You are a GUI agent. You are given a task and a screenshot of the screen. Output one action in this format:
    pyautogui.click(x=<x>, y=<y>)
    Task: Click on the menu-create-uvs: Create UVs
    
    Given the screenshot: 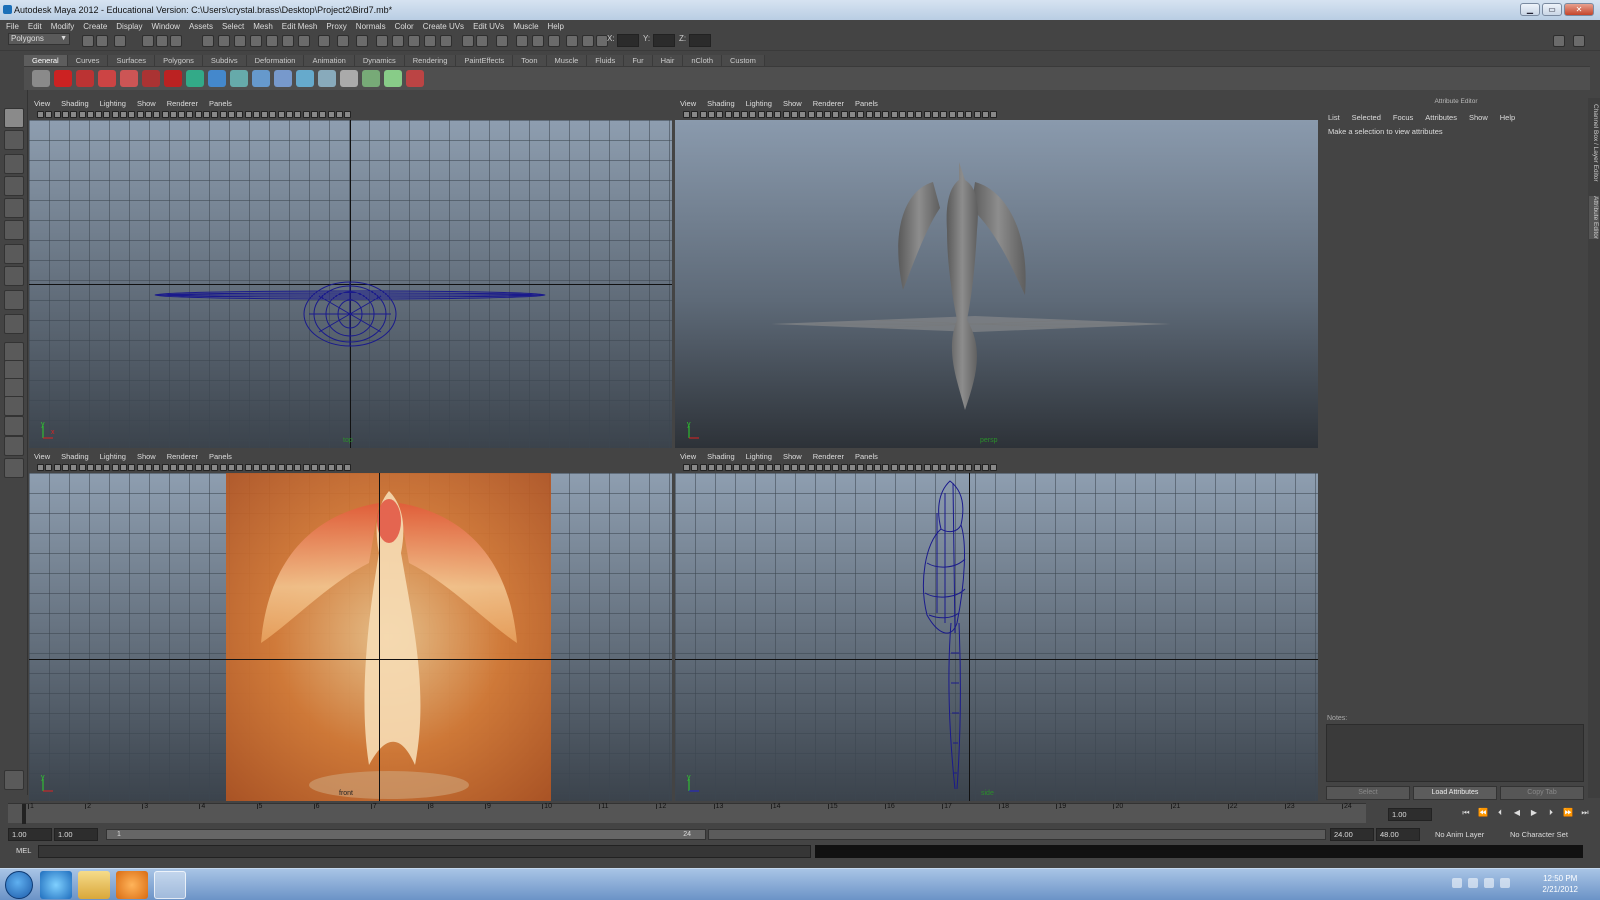 What is the action you would take?
    pyautogui.click(x=443, y=26)
    